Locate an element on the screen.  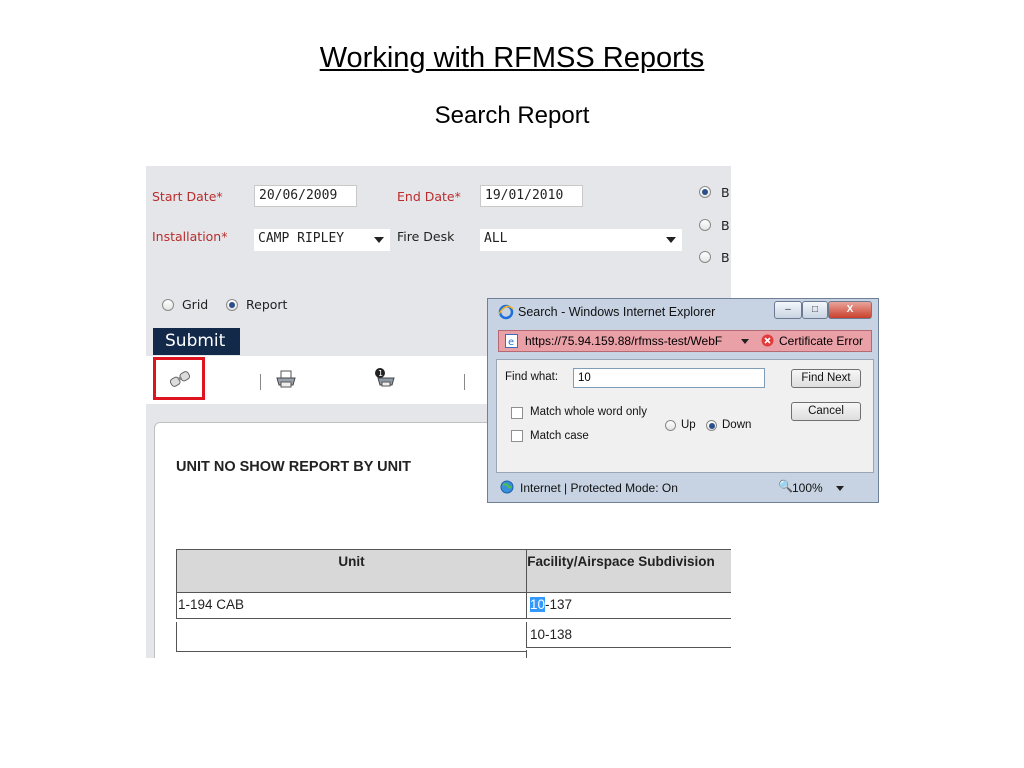
report-title: UNIT NO SHOW REPORT BY UNIT is located at coordinates (293, 467).